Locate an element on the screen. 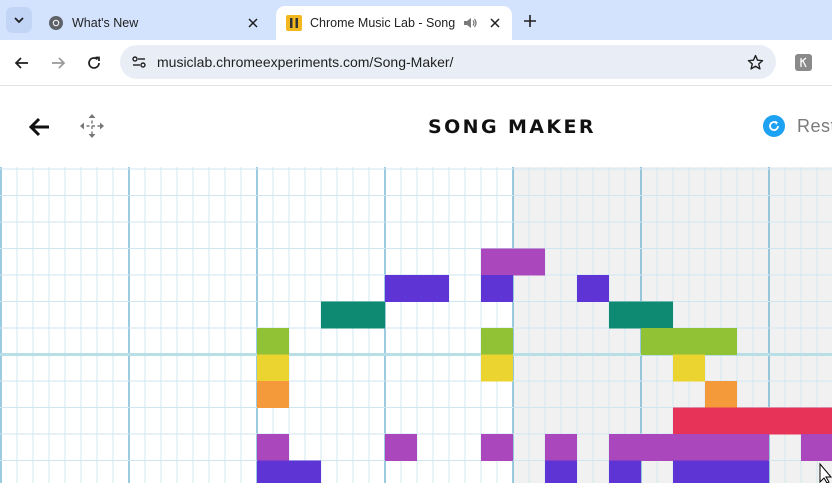  tab-title: Chrome Music Lab - Song Maker is located at coordinates (383, 23).